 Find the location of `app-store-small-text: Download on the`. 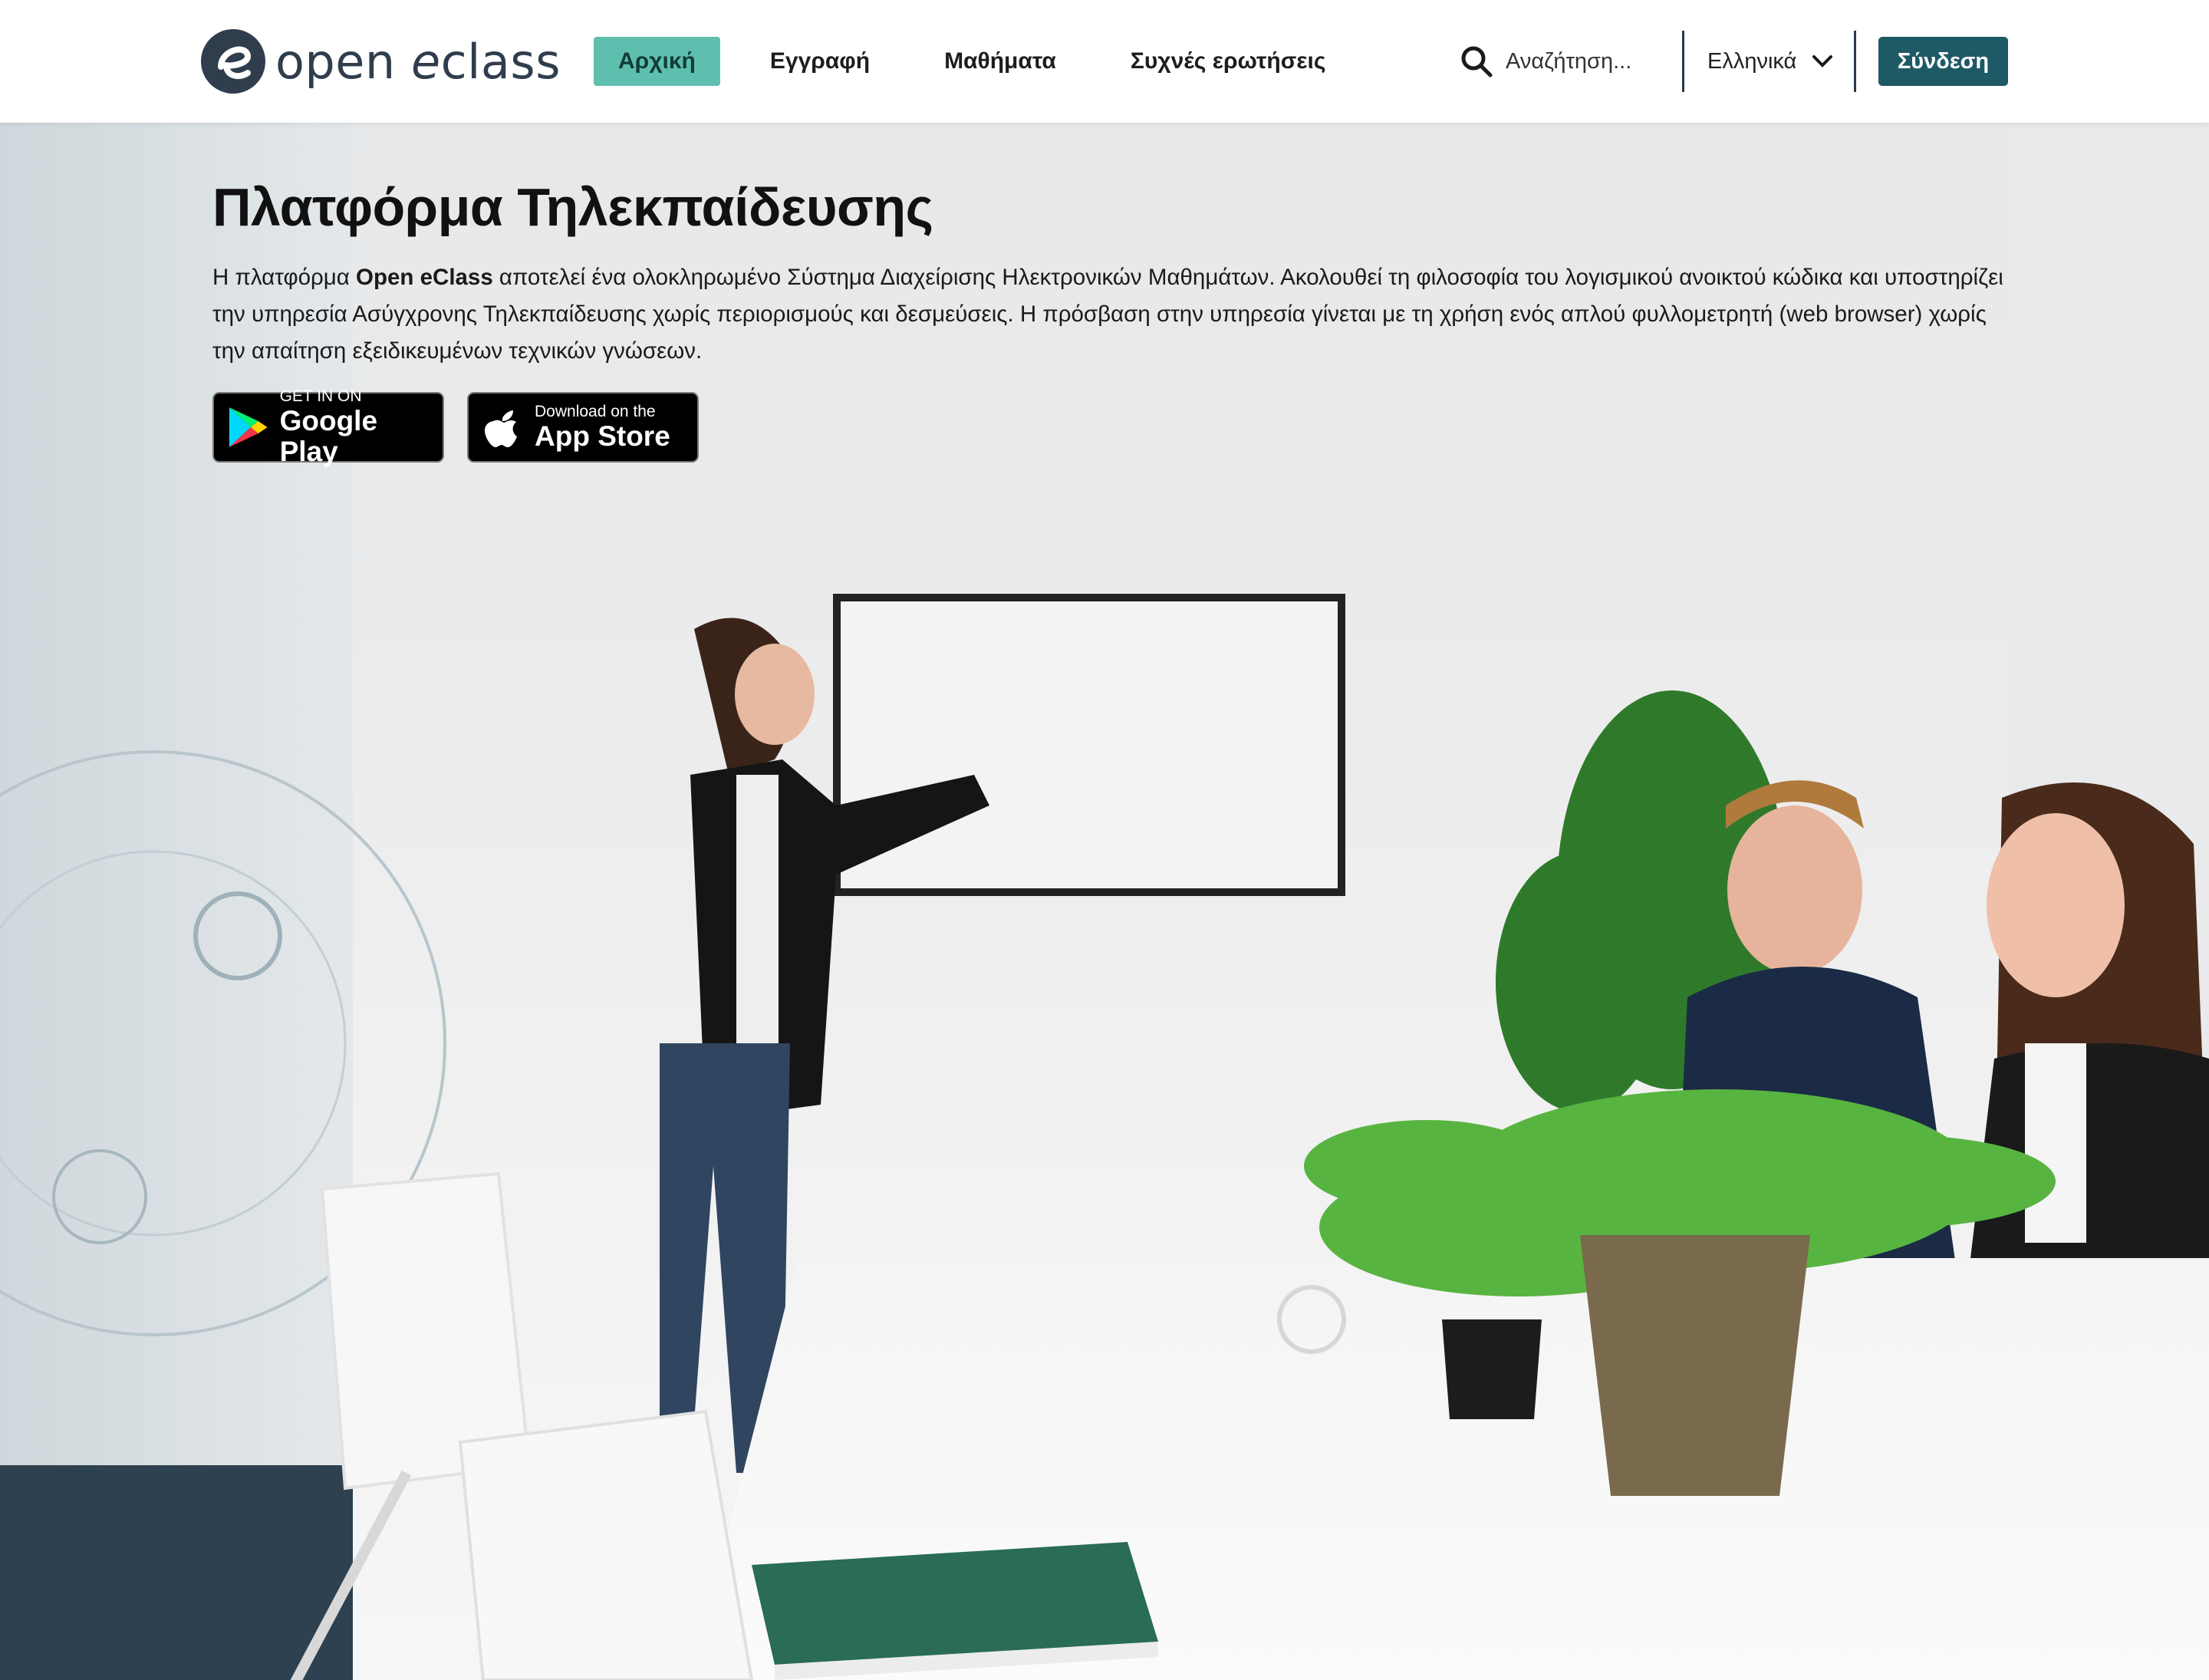

app-store-small-text: Download on the is located at coordinates (595, 411).